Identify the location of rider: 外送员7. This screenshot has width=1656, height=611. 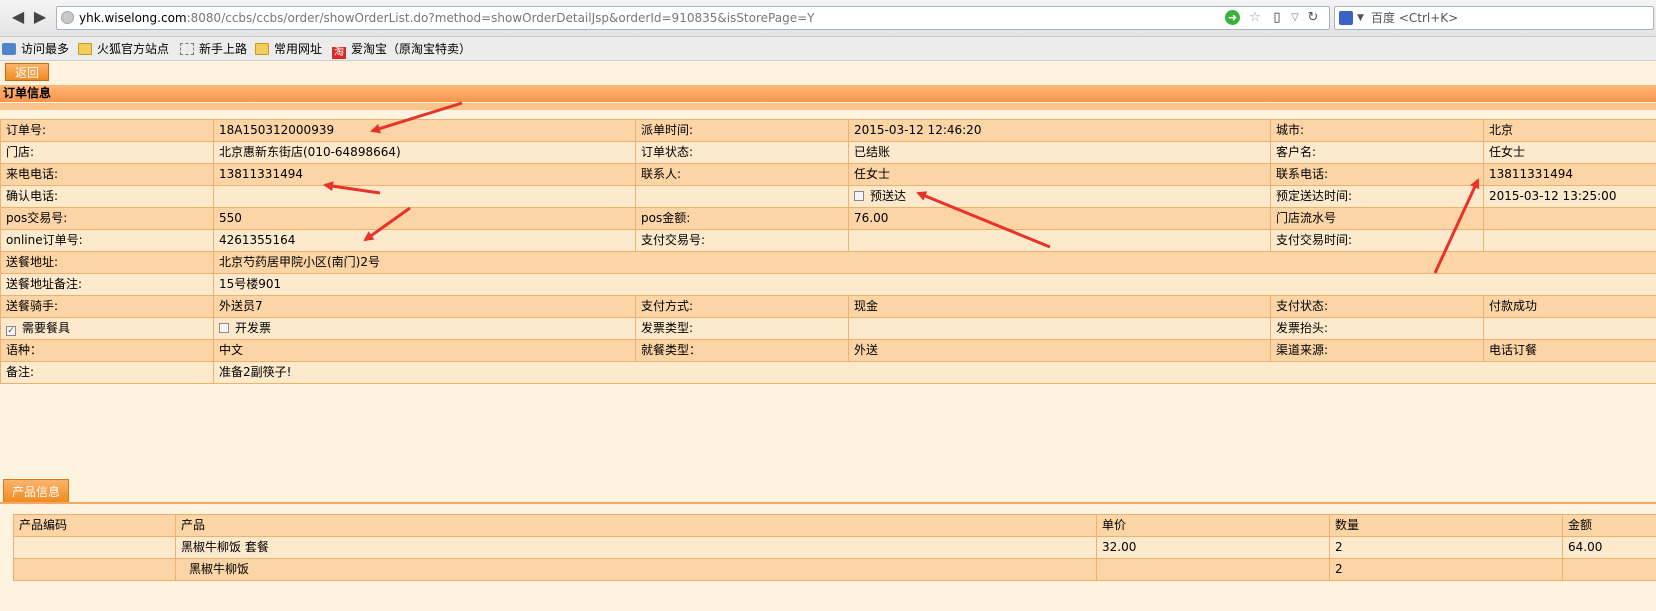
(424, 306).